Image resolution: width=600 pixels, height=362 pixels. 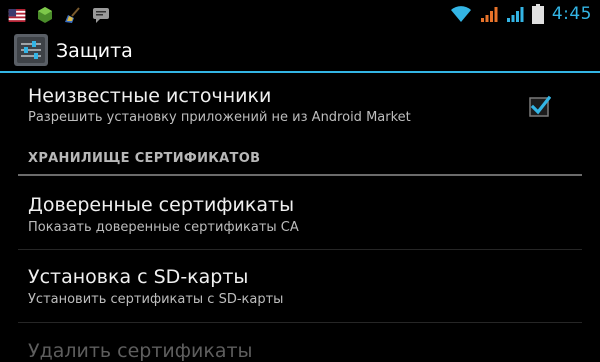 I want to click on clock: 4:45, so click(x=571, y=14).